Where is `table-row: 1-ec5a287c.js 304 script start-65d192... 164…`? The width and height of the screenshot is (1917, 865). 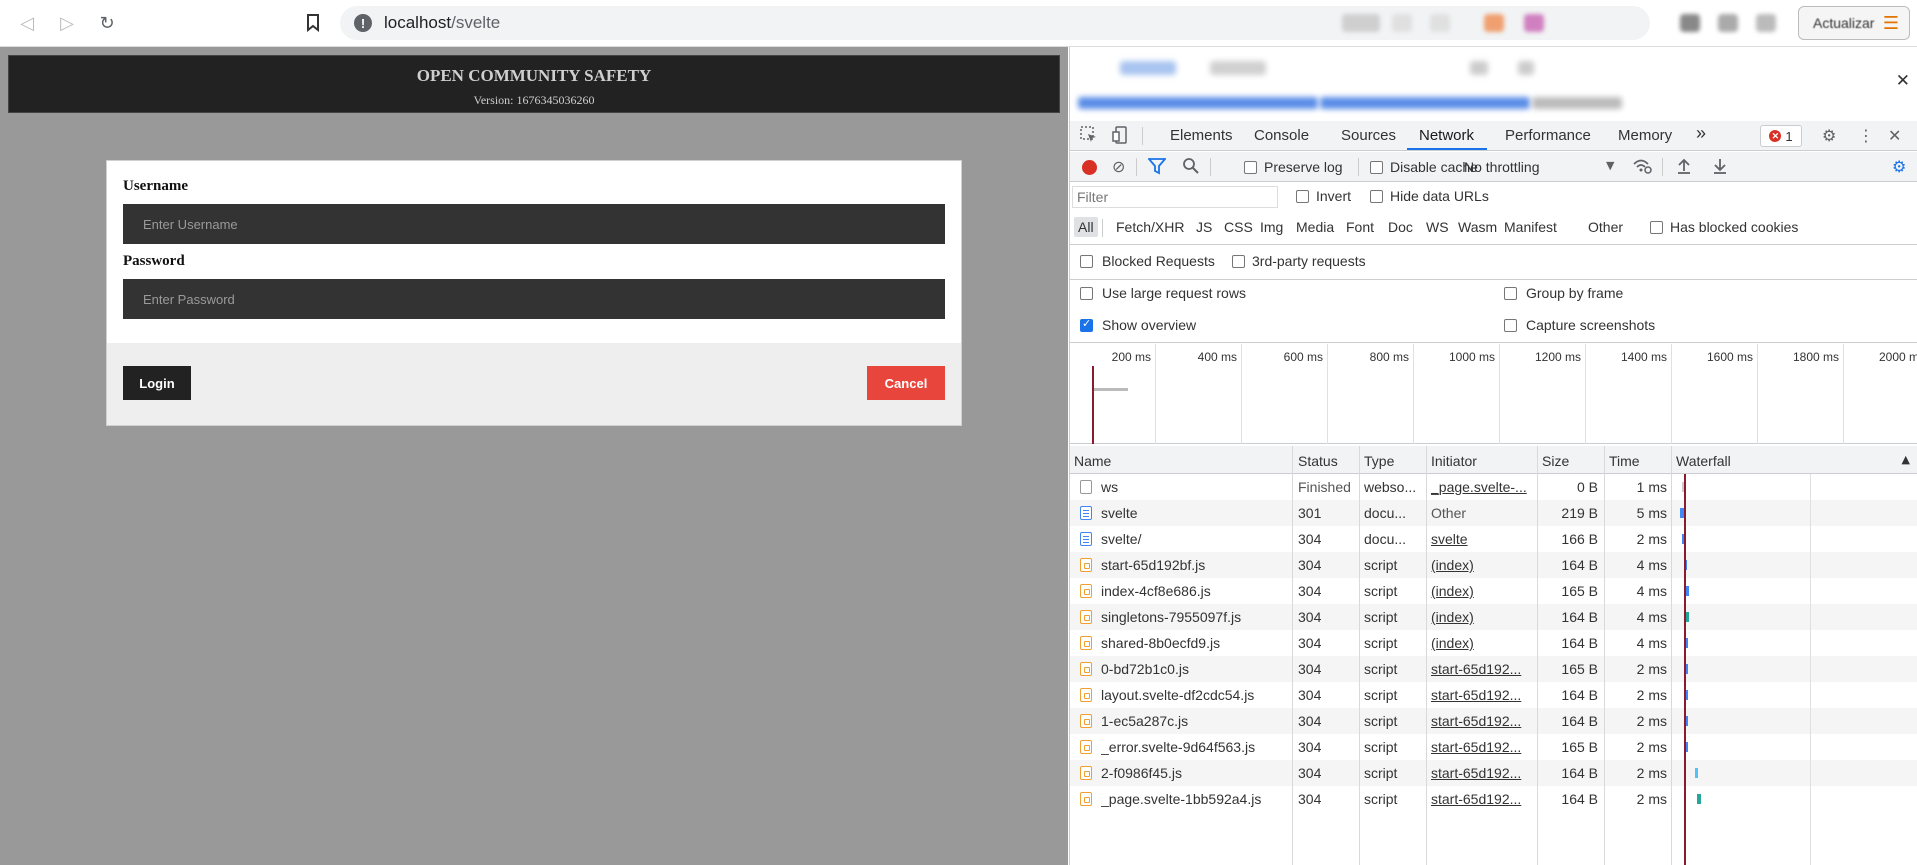
table-row: 1-ec5a287c.js 304 script start-65d192... 164… is located at coordinates (1493, 721).